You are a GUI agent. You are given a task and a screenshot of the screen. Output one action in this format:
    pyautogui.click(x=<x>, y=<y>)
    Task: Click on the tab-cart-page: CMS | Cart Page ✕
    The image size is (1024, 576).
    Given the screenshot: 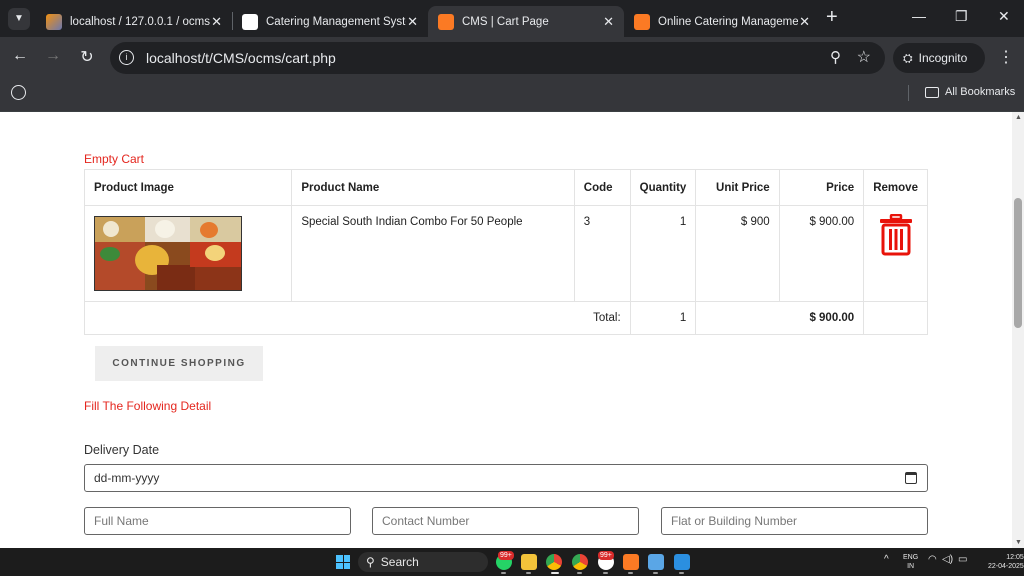 What is the action you would take?
    pyautogui.click(x=526, y=21)
    